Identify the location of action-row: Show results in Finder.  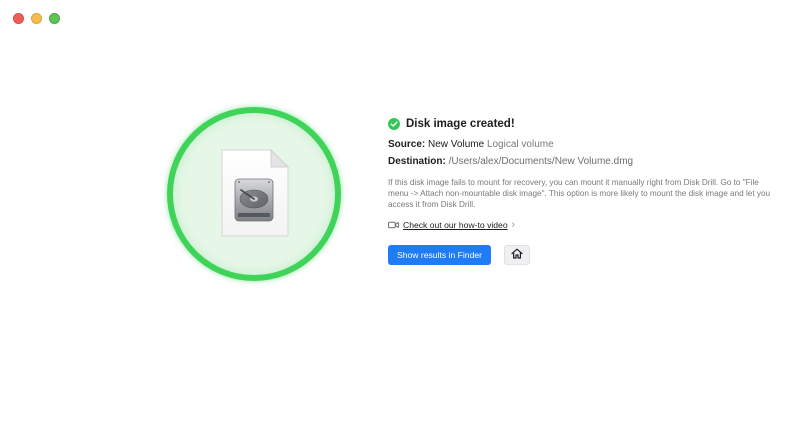
(583, 255).